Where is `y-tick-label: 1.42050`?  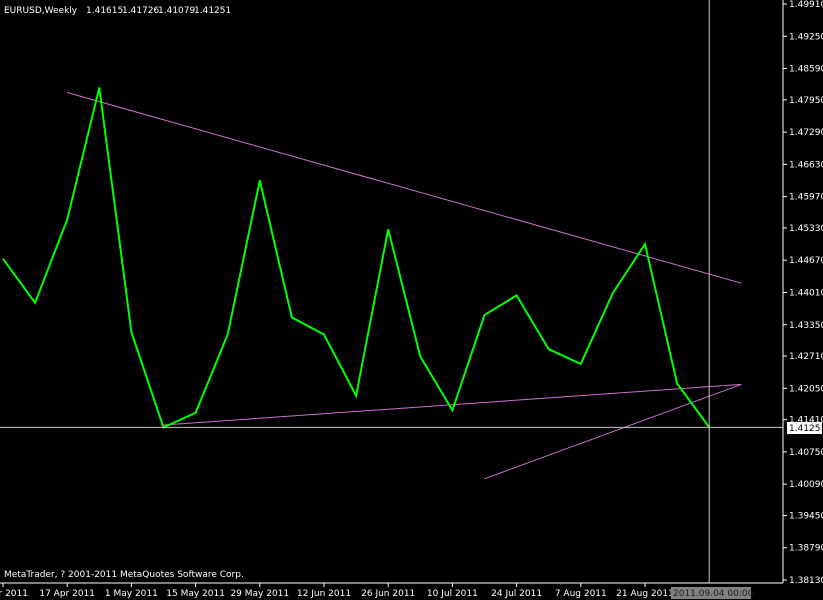 y-tick-label: 1.42050 is located at coordinates (806, 389).